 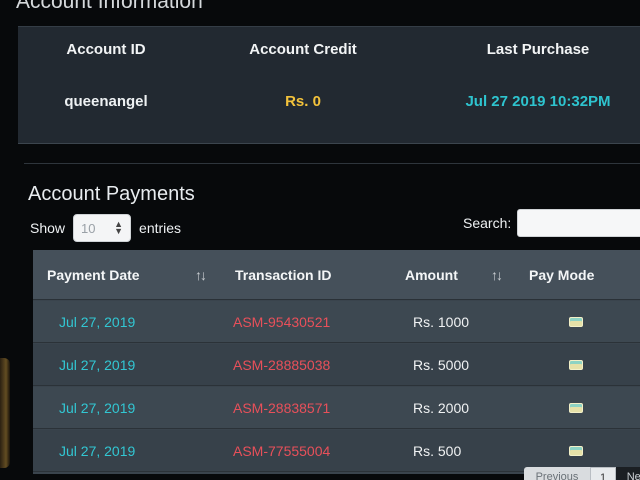 I want to click on search-label: Search:, so click(x=487, y=223).